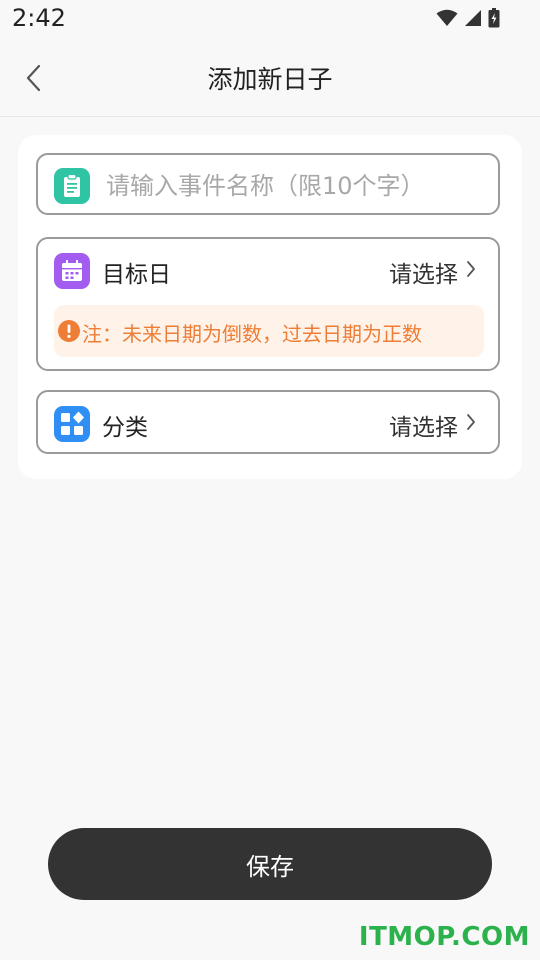  I want to click on category-selector: 分类 请选择, so click(268, 422).